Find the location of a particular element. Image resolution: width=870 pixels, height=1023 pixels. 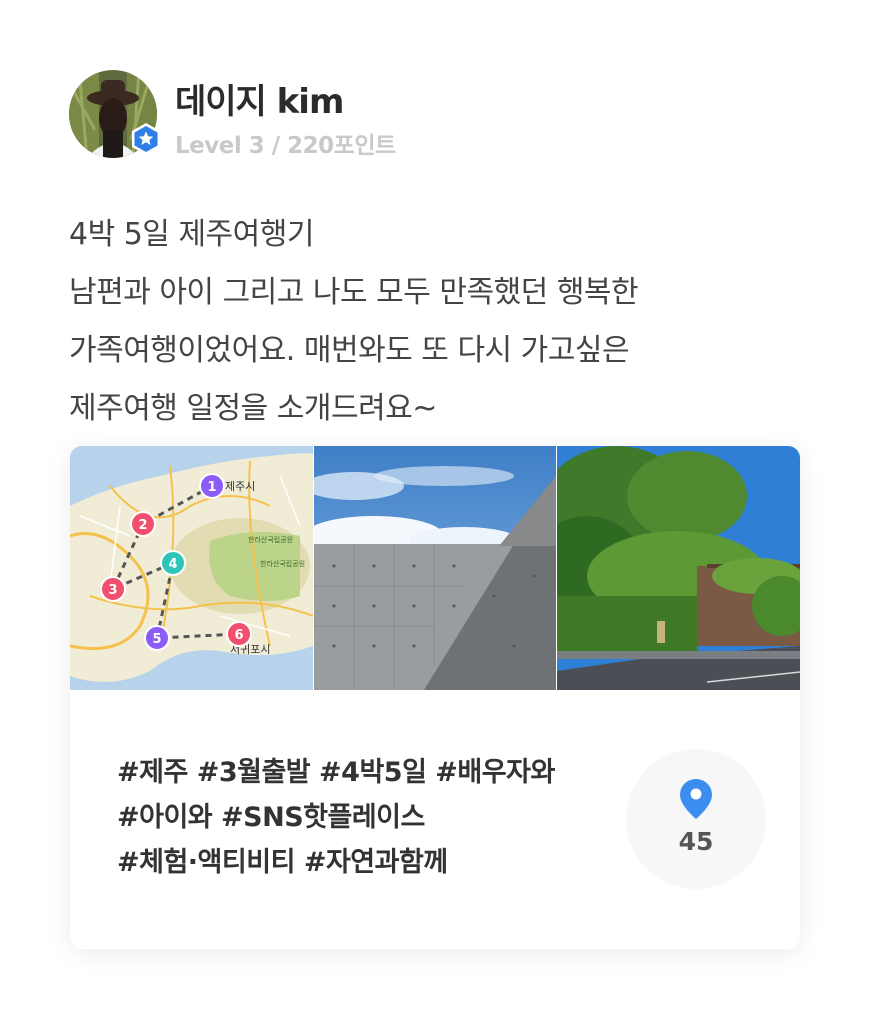

map-label-jeju-city: 제주시 is located at coordinates (240, 486).